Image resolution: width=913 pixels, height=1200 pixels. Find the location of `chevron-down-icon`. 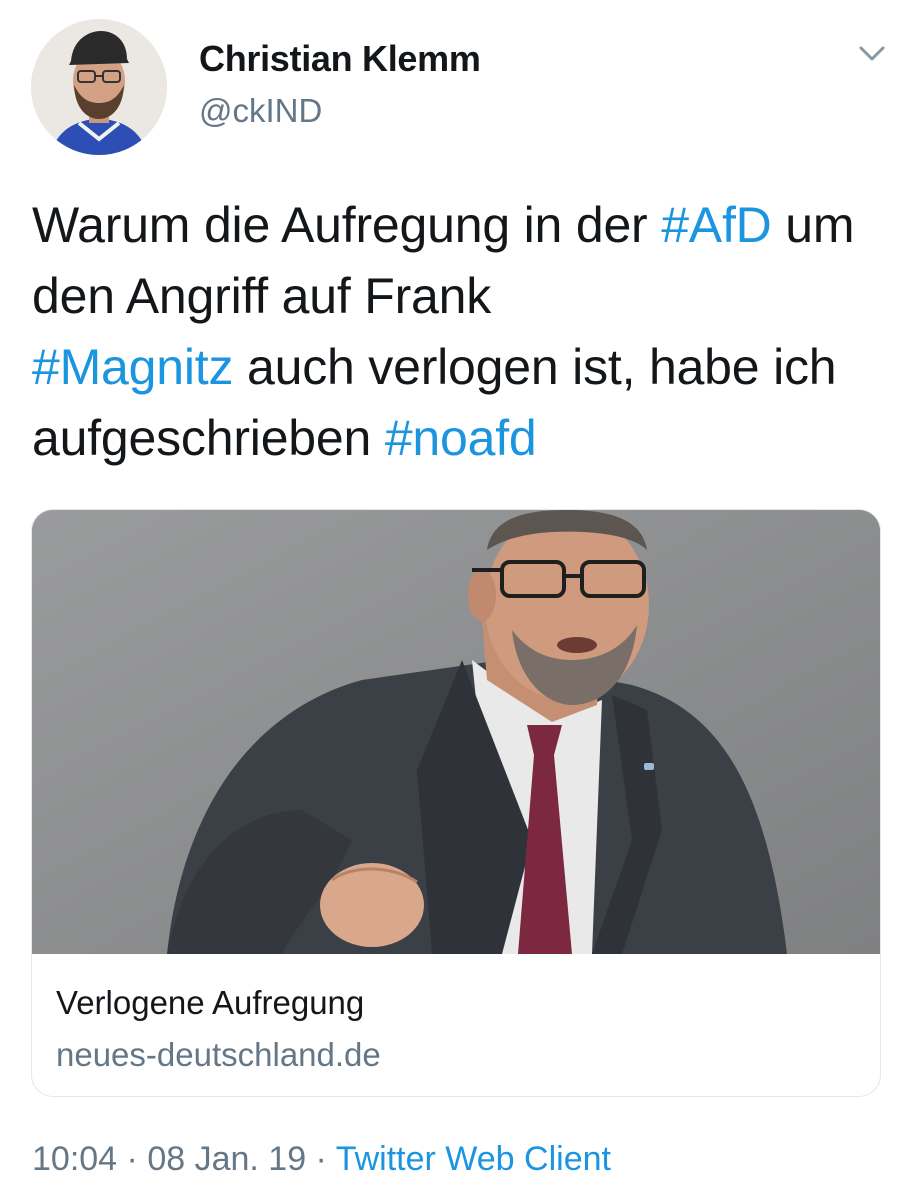

chevron-down-icon is located at coordinates (872, 53).